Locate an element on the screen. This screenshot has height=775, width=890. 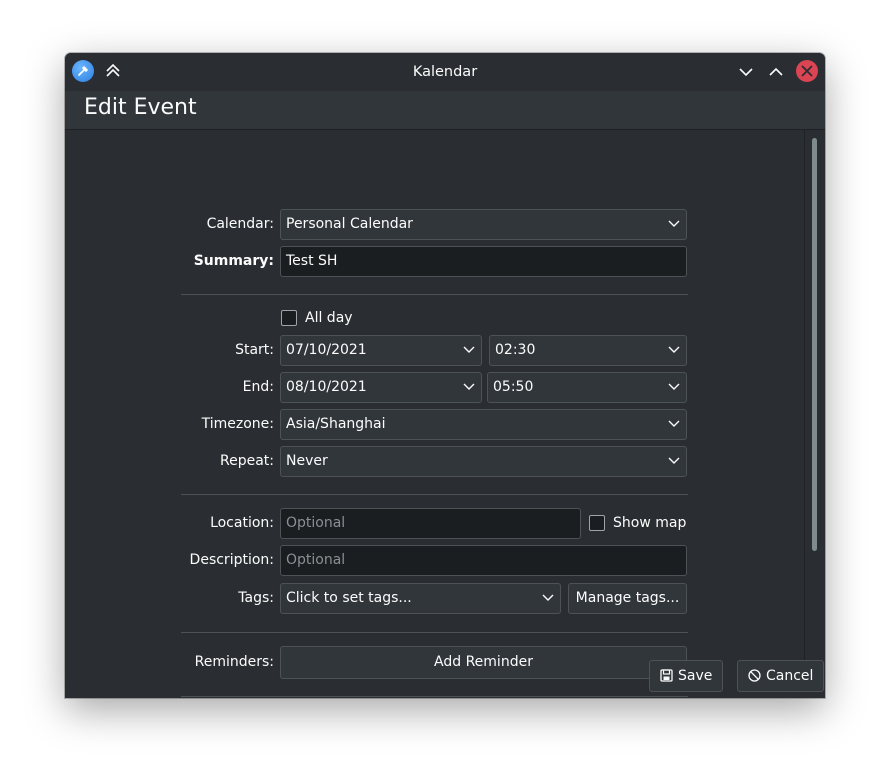
start-time-combo: 02:30 is located at coordinates (588, 350).